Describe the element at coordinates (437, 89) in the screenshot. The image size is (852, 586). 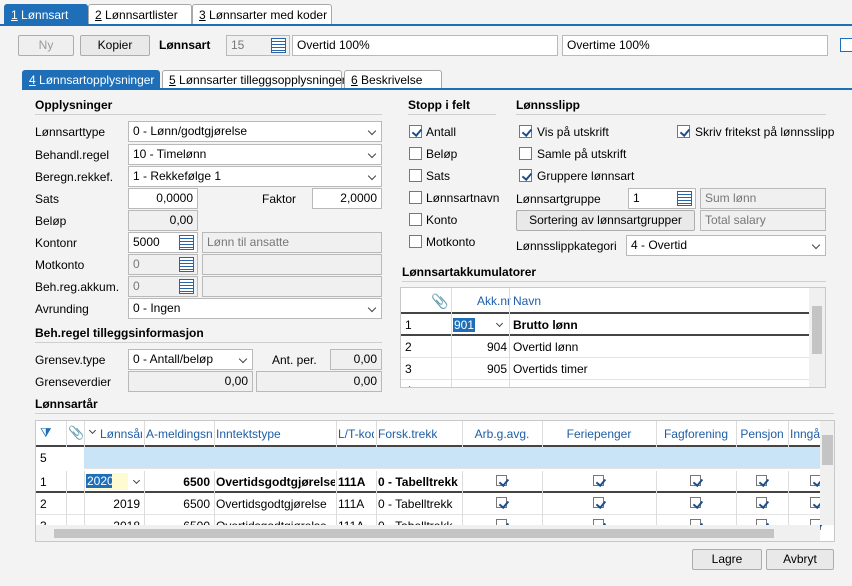
I see `subtab-underline` at that location.